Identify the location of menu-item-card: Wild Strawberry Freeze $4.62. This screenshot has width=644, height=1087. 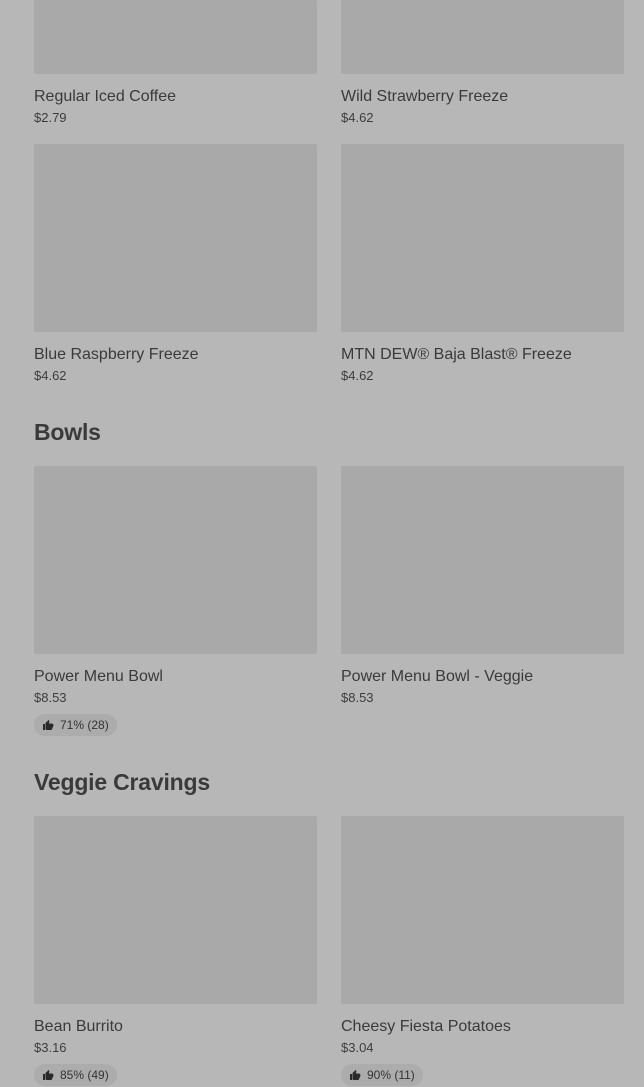
(482, 63).